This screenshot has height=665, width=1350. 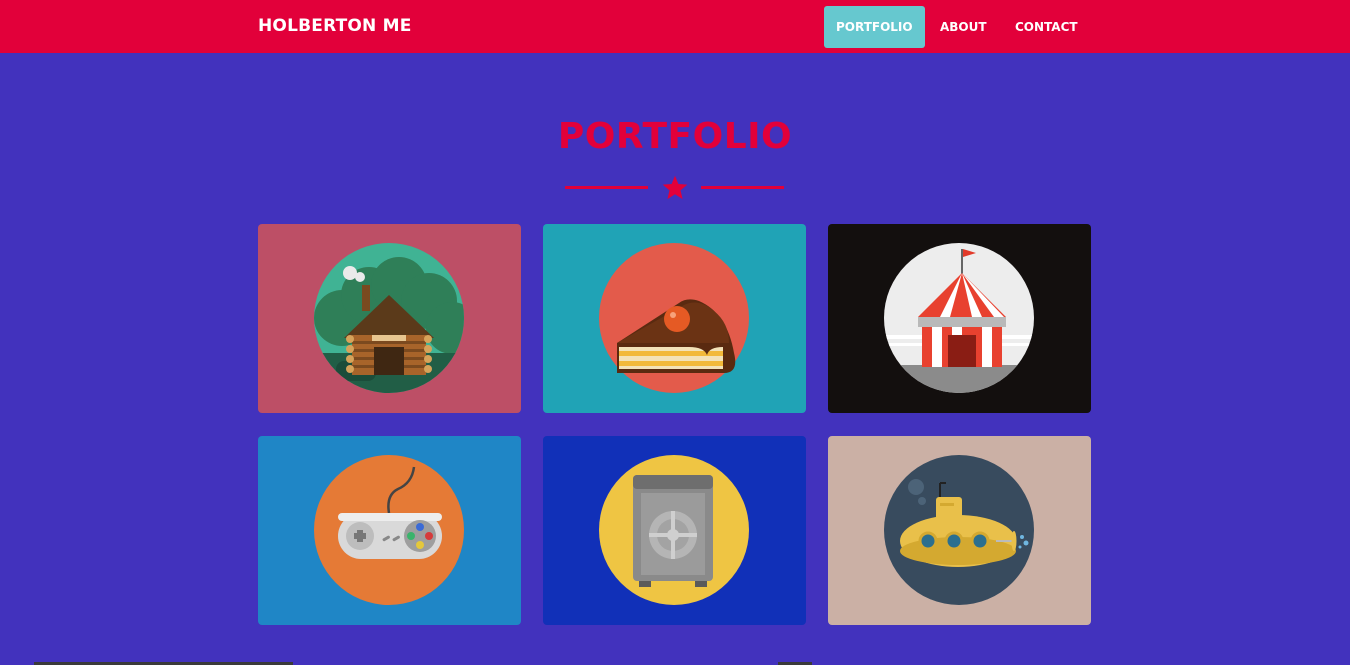 What do you see at coordinates (606, 187) in the screenshot?
I see `divider-line-left` at bounding box center [606, 187].